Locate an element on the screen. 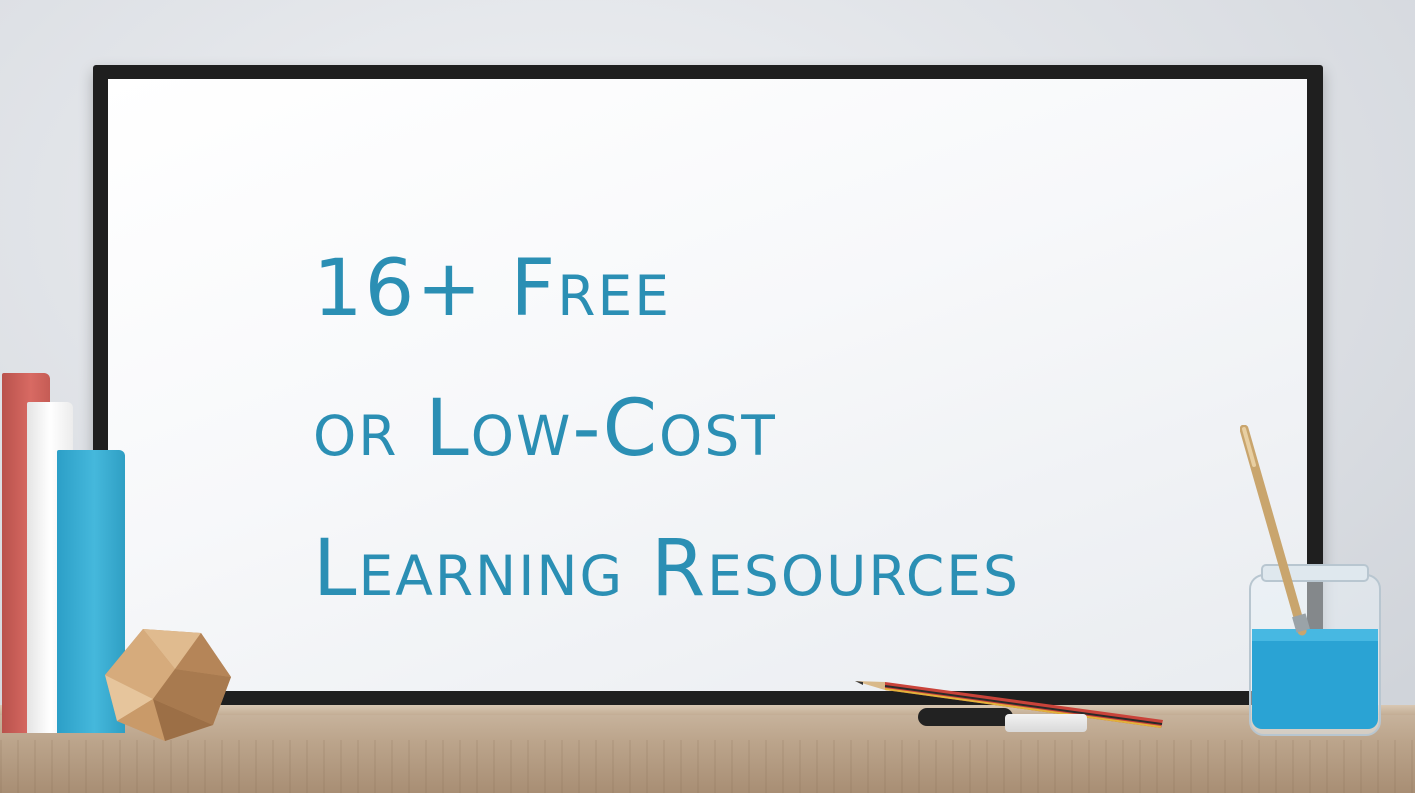 Image resolution: width=1415 pixels, height=793 pixels. wooden-polyhedron-icon is located at coordinates (168, 685).